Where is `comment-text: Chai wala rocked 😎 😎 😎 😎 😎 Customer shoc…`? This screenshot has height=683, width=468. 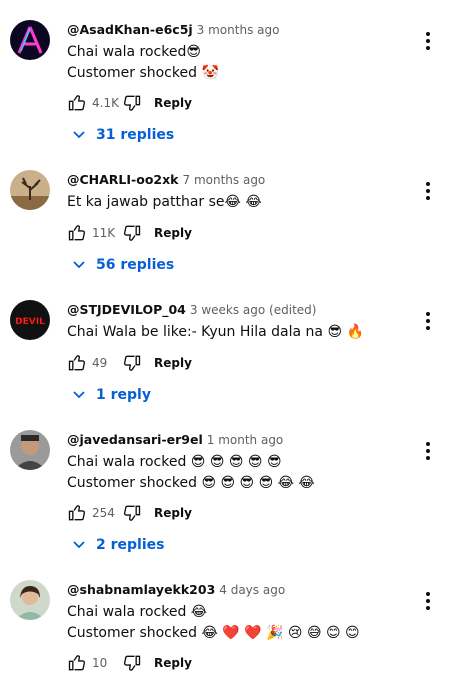
comment-text: Chai wala rocked 😎 😎 😎 😎 😎 Customer shoc… is located at coordinates (191, 472).